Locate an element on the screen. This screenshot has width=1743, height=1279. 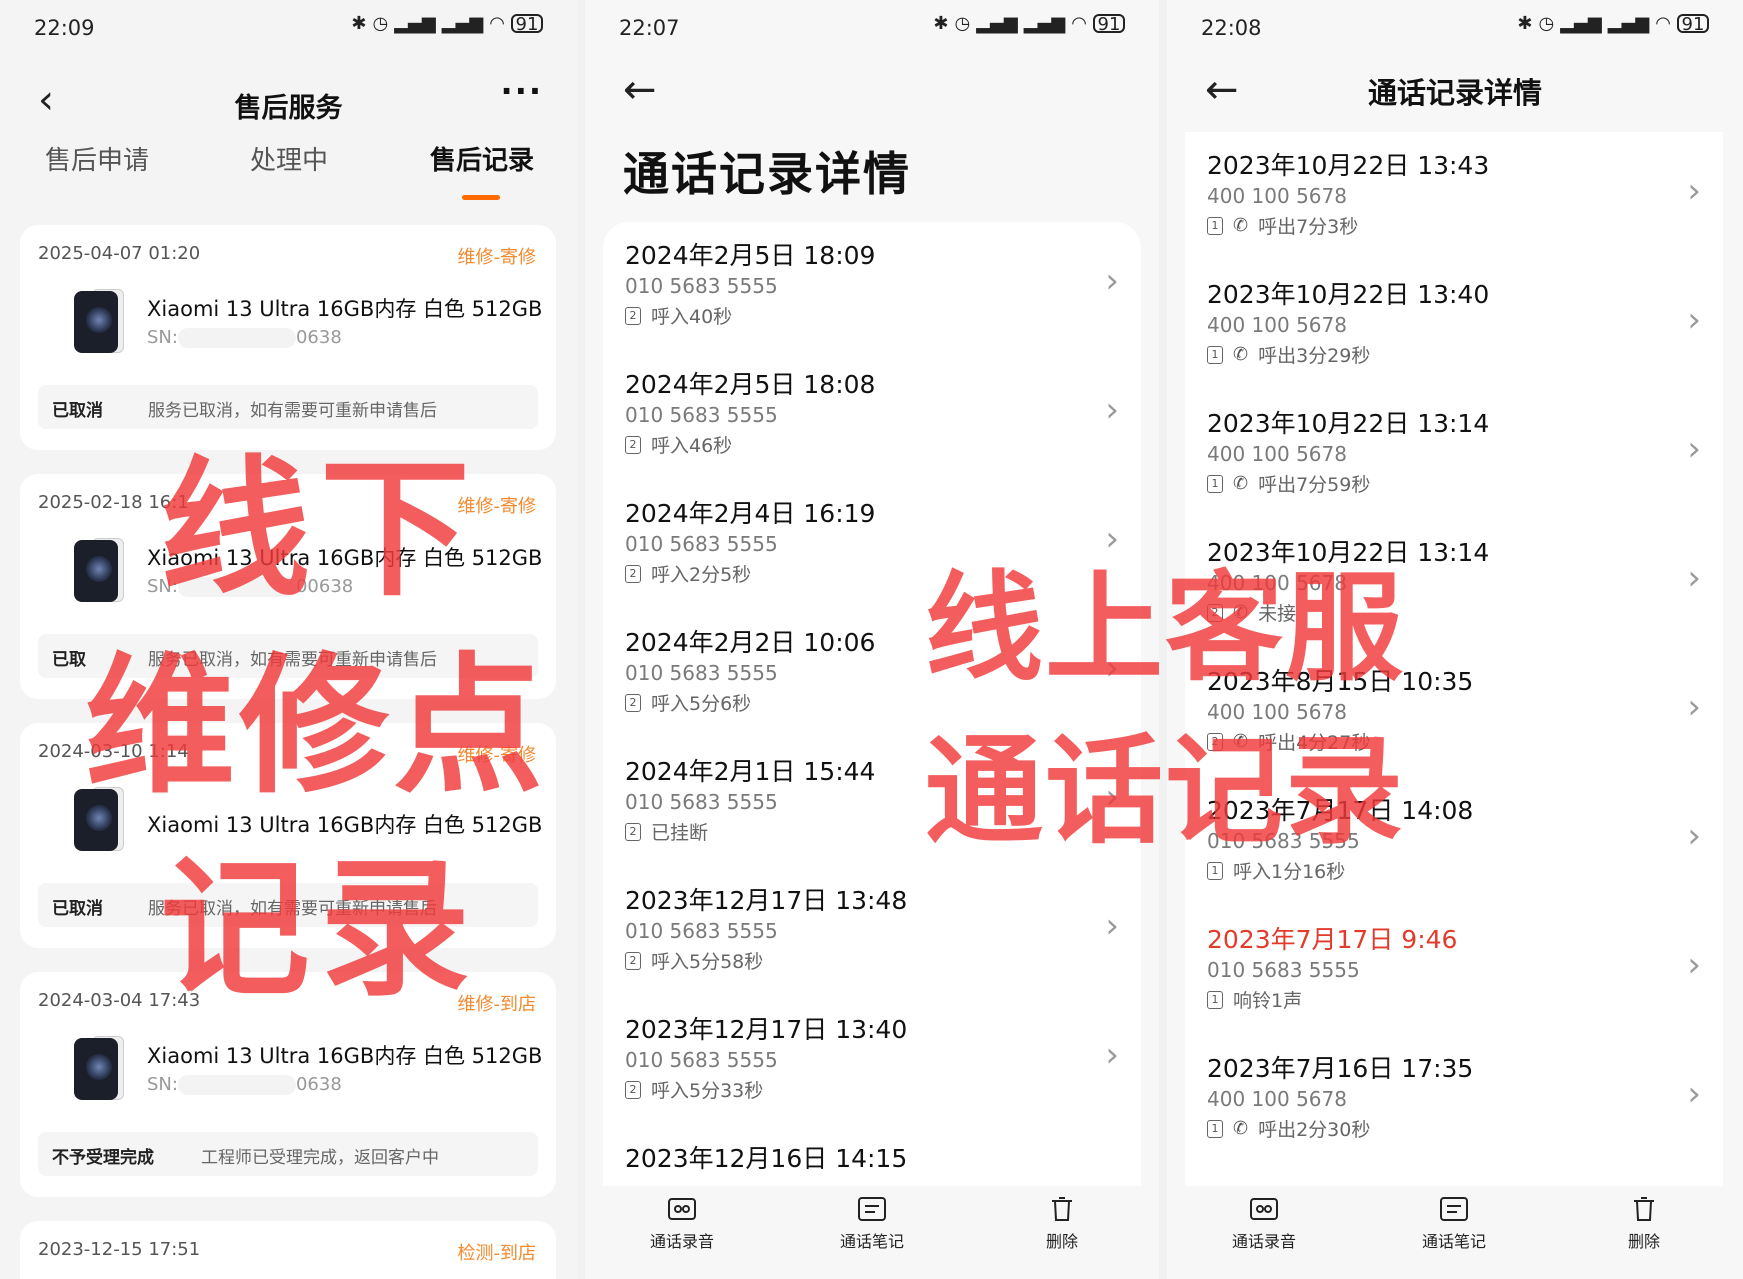
call-datetime: 2023年10月22日 13:40 is located at coordinates (1348, 294).